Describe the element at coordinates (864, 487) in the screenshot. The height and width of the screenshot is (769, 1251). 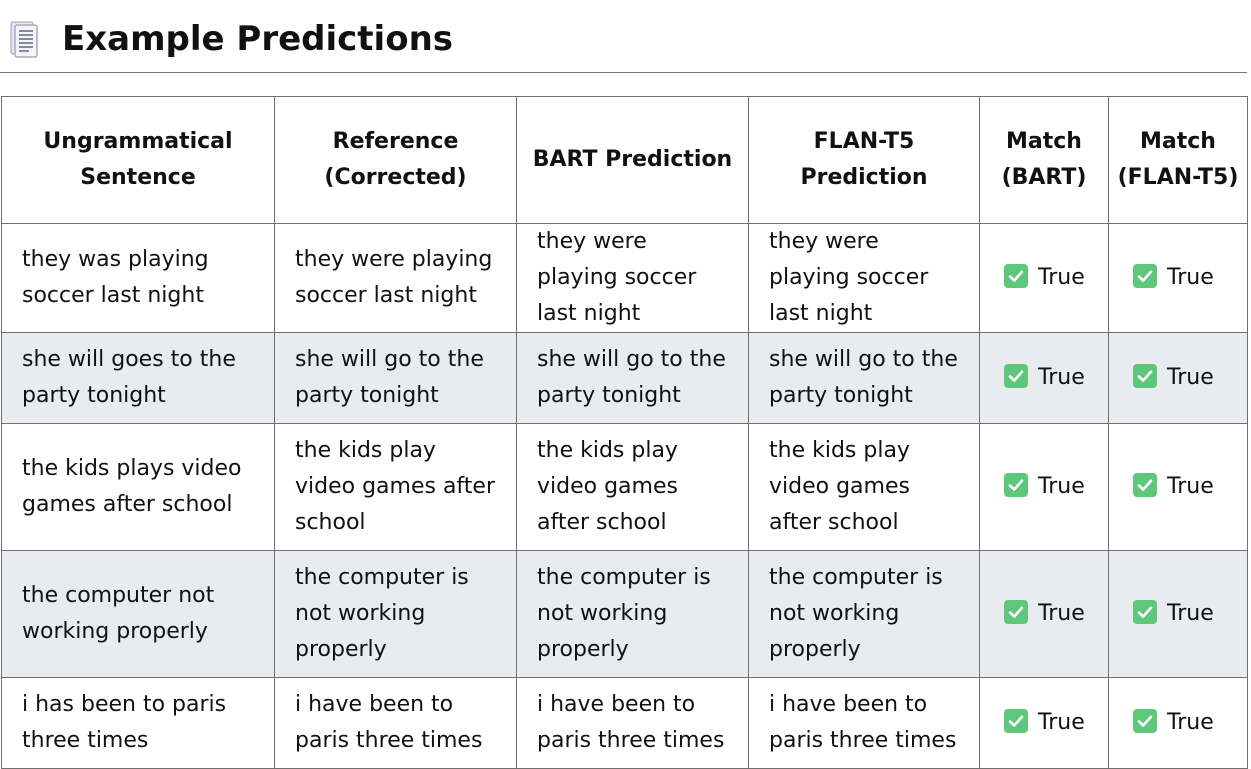
I see `flan-prediction-cell: the kids play video games after school` at that location.